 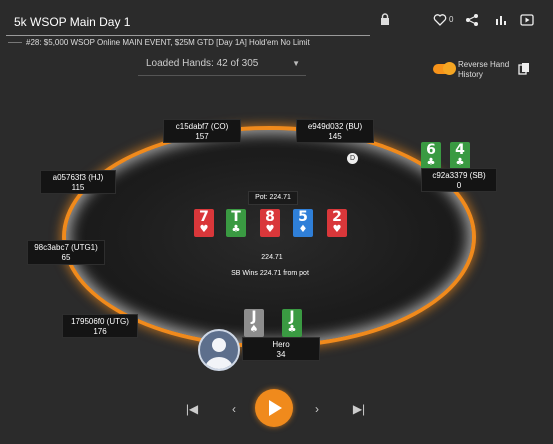 I want to click on heart-icon, so click(x=440, y=20).